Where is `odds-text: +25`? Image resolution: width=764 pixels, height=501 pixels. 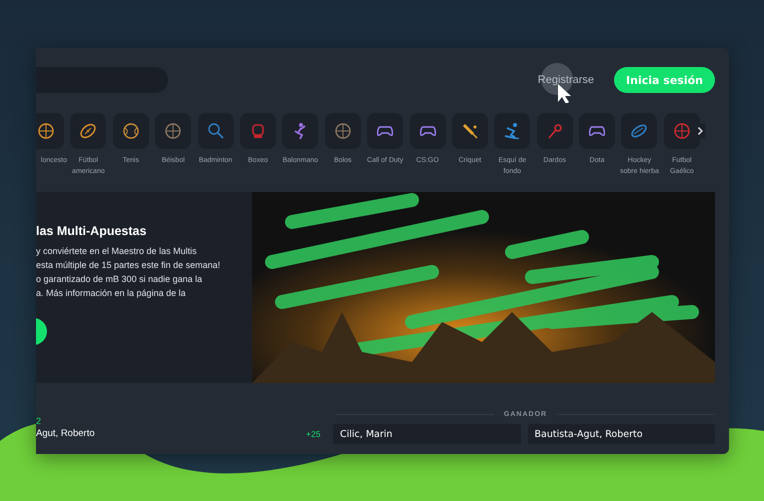 odds-text: +25 is located at coordinates (313, 434).